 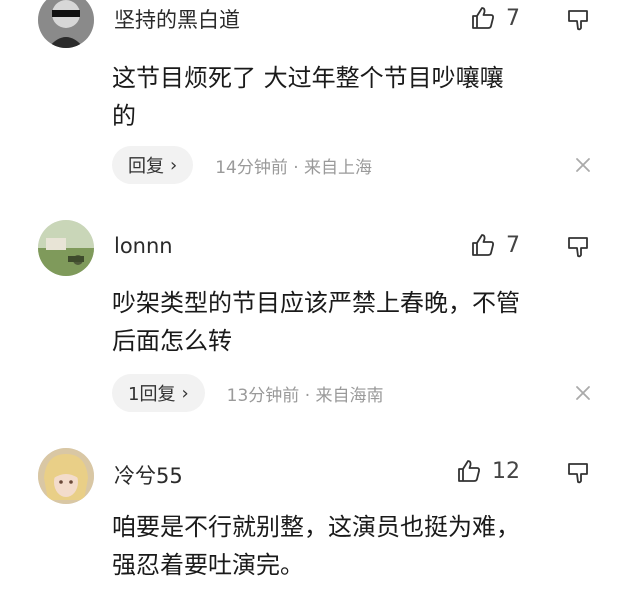 What do you see at coordinates (506, 471) in the screenshot?
I see `like-count: 12` at bounding box center [506, 471].